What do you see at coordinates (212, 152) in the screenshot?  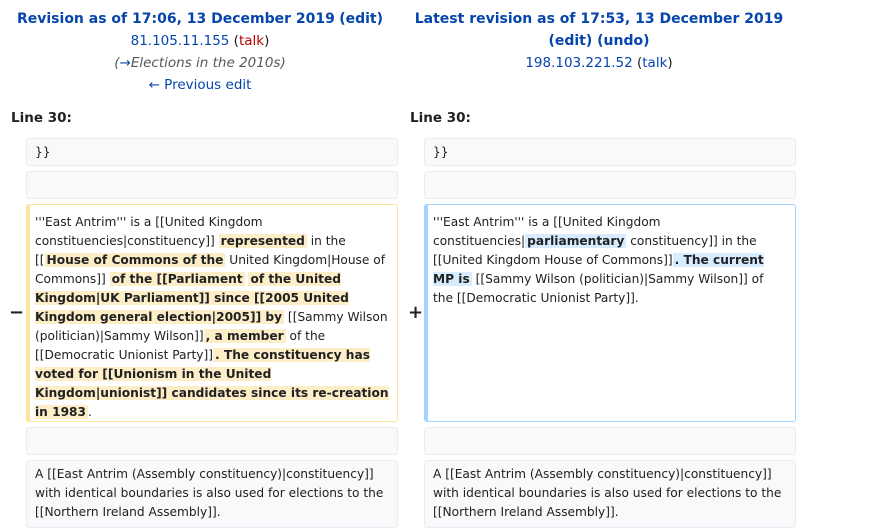 I see `context-line-left: }}` at bounding box center [212, 152].